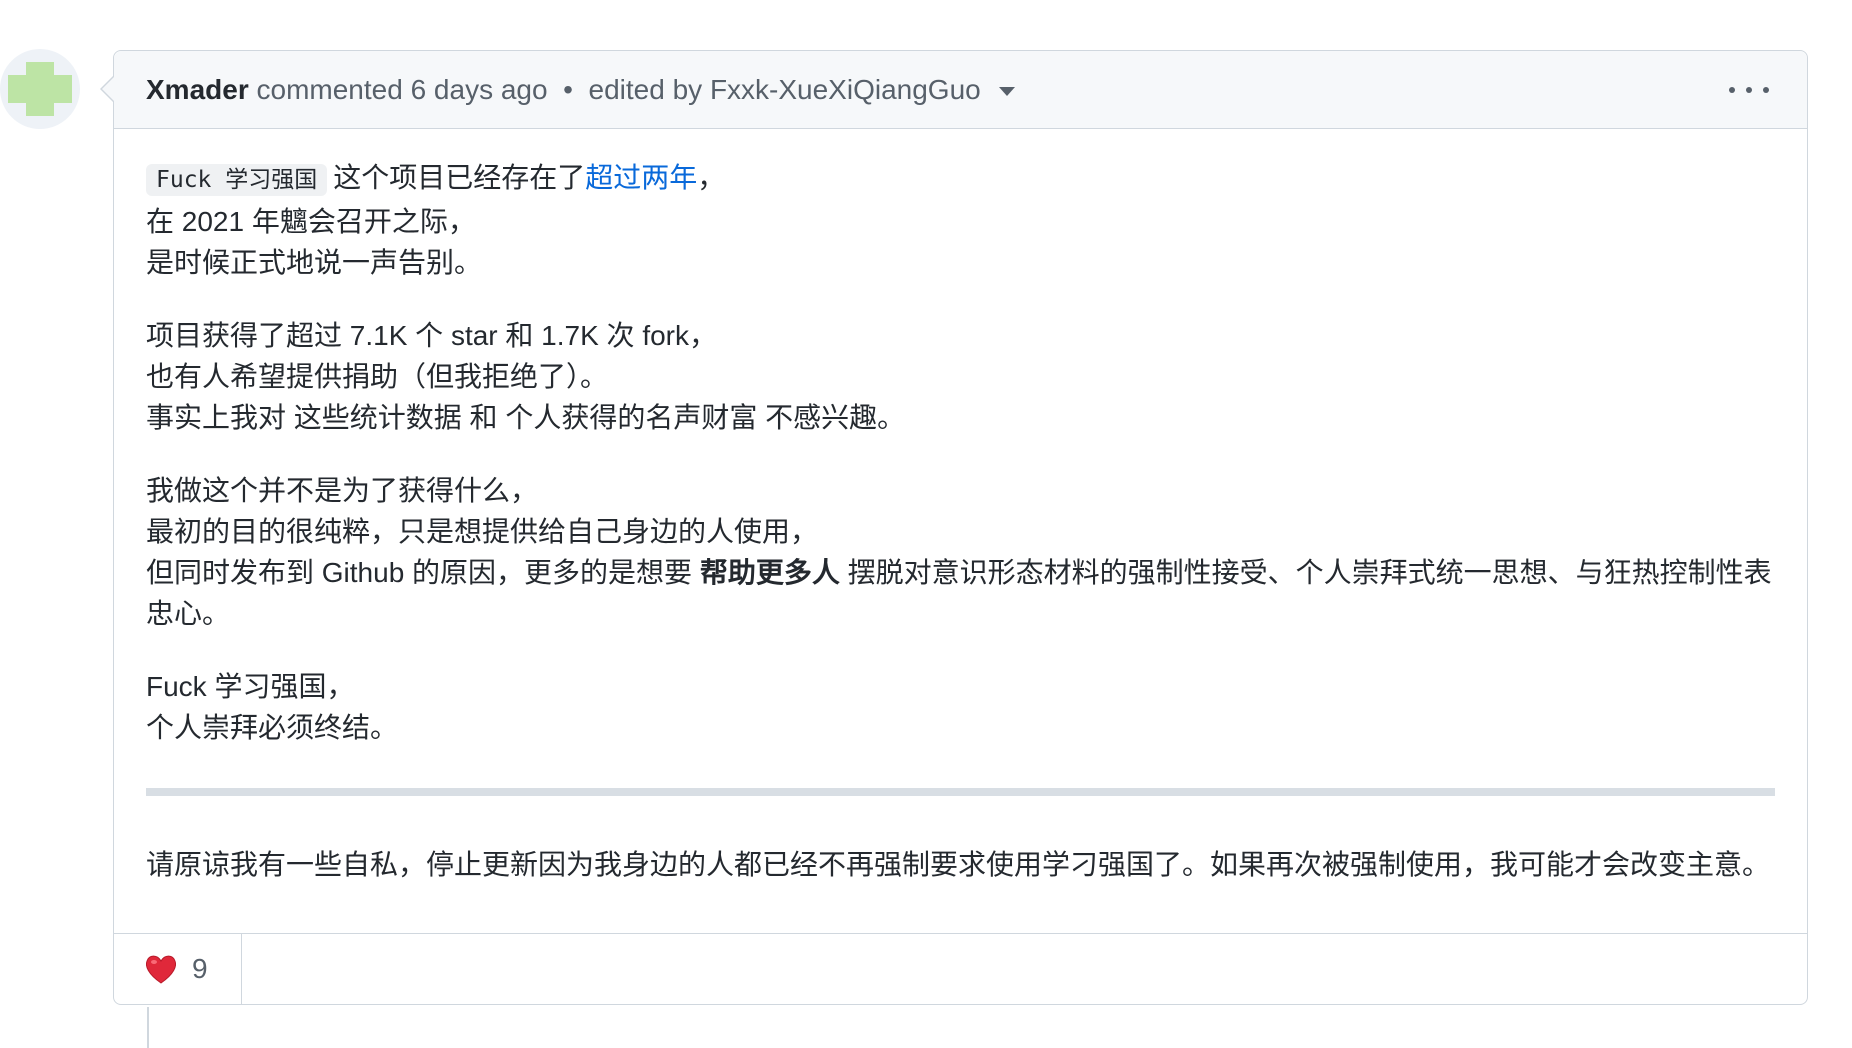 The width and height of the screenshot is (1852, 1048). Describe the element at coordinates (377, 376) in the screenshot. I see `p2-line2: 也有人希望提供捐助（但我拒绝了）。` at that location.